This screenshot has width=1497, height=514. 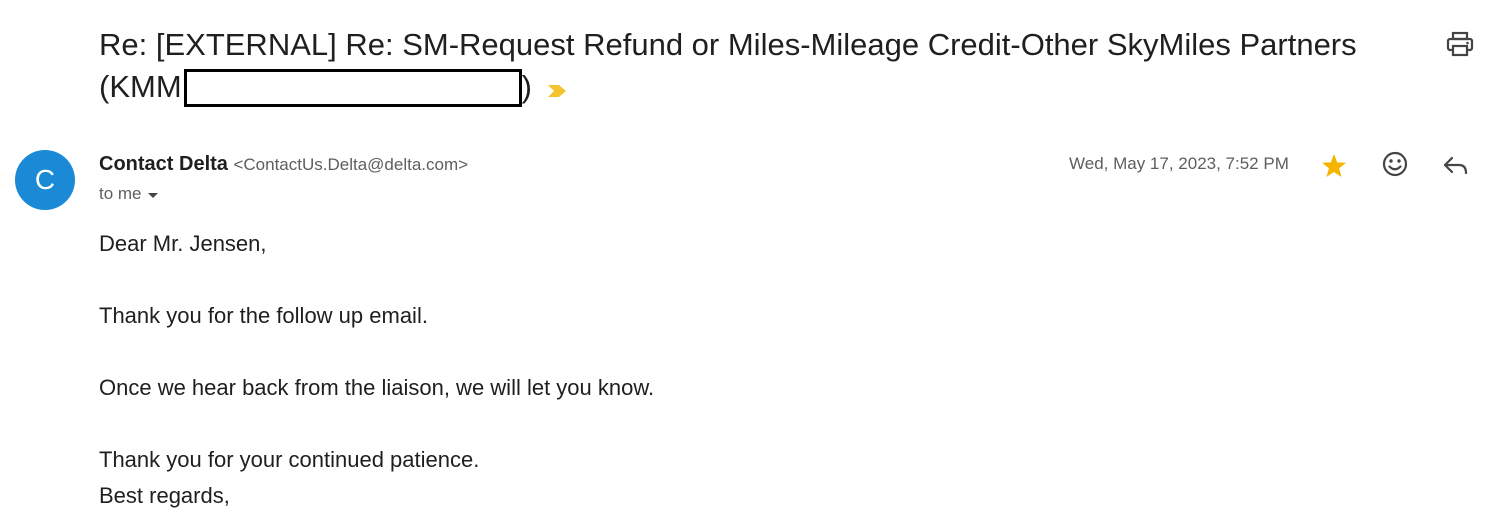 I want to click on important-marker-icon, so click(x=557, y=89).